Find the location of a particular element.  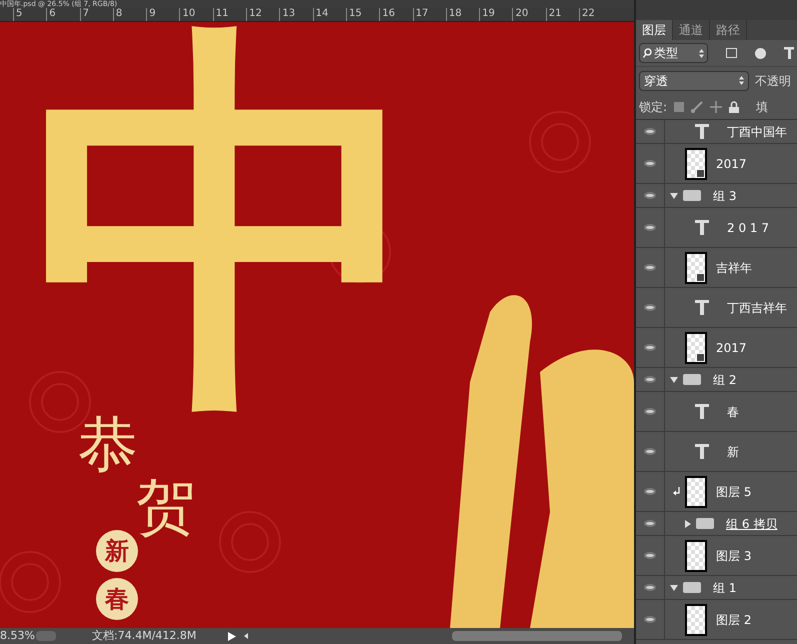

ruler-number: 14 is located at coordinates (322, 13).